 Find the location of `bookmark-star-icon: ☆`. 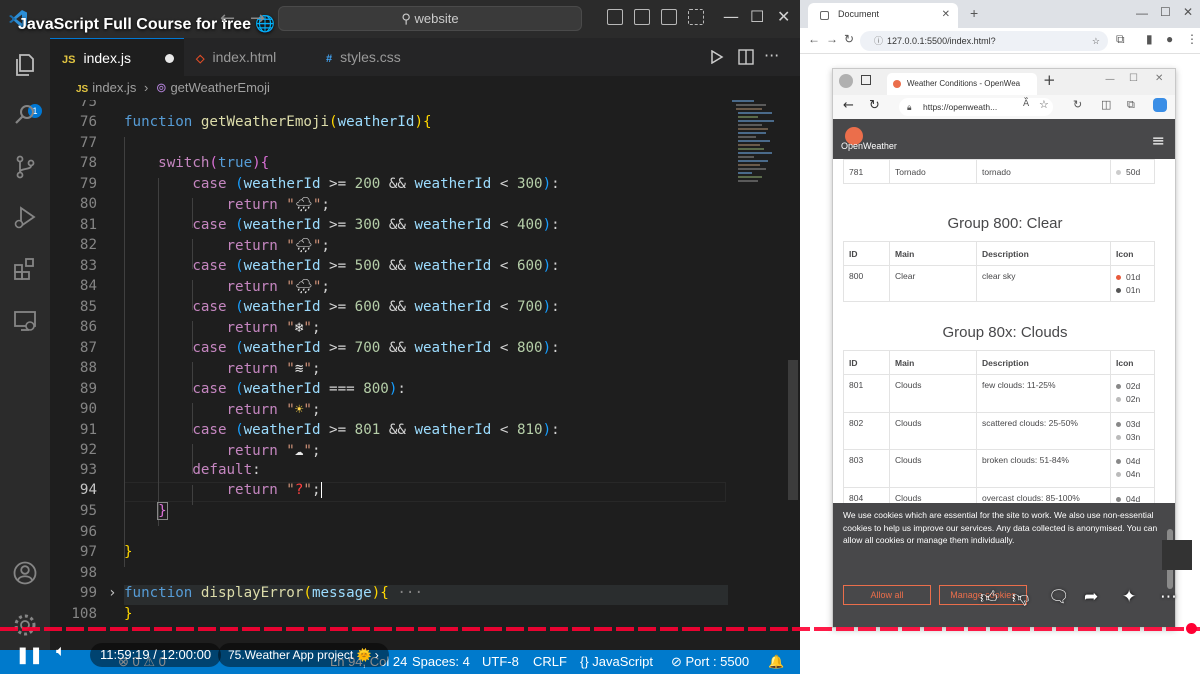

bookmark-star-icon: ☆ is located at coordinates (1096, 41).